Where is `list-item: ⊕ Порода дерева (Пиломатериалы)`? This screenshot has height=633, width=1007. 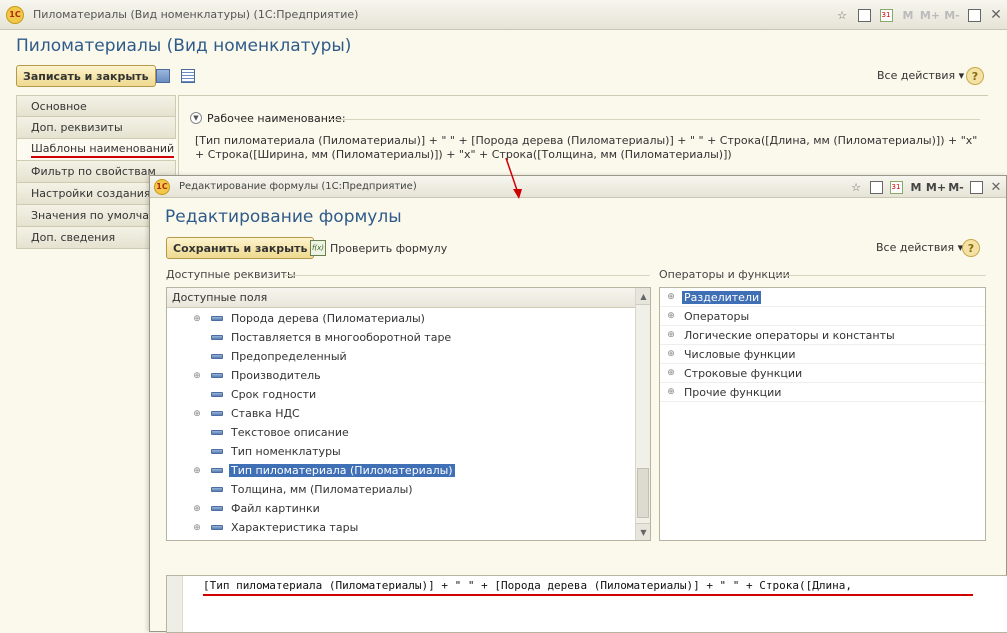 list-item: ⊕ Порода дерева (Пиломатериалы) is located at coordinates (401, 318).